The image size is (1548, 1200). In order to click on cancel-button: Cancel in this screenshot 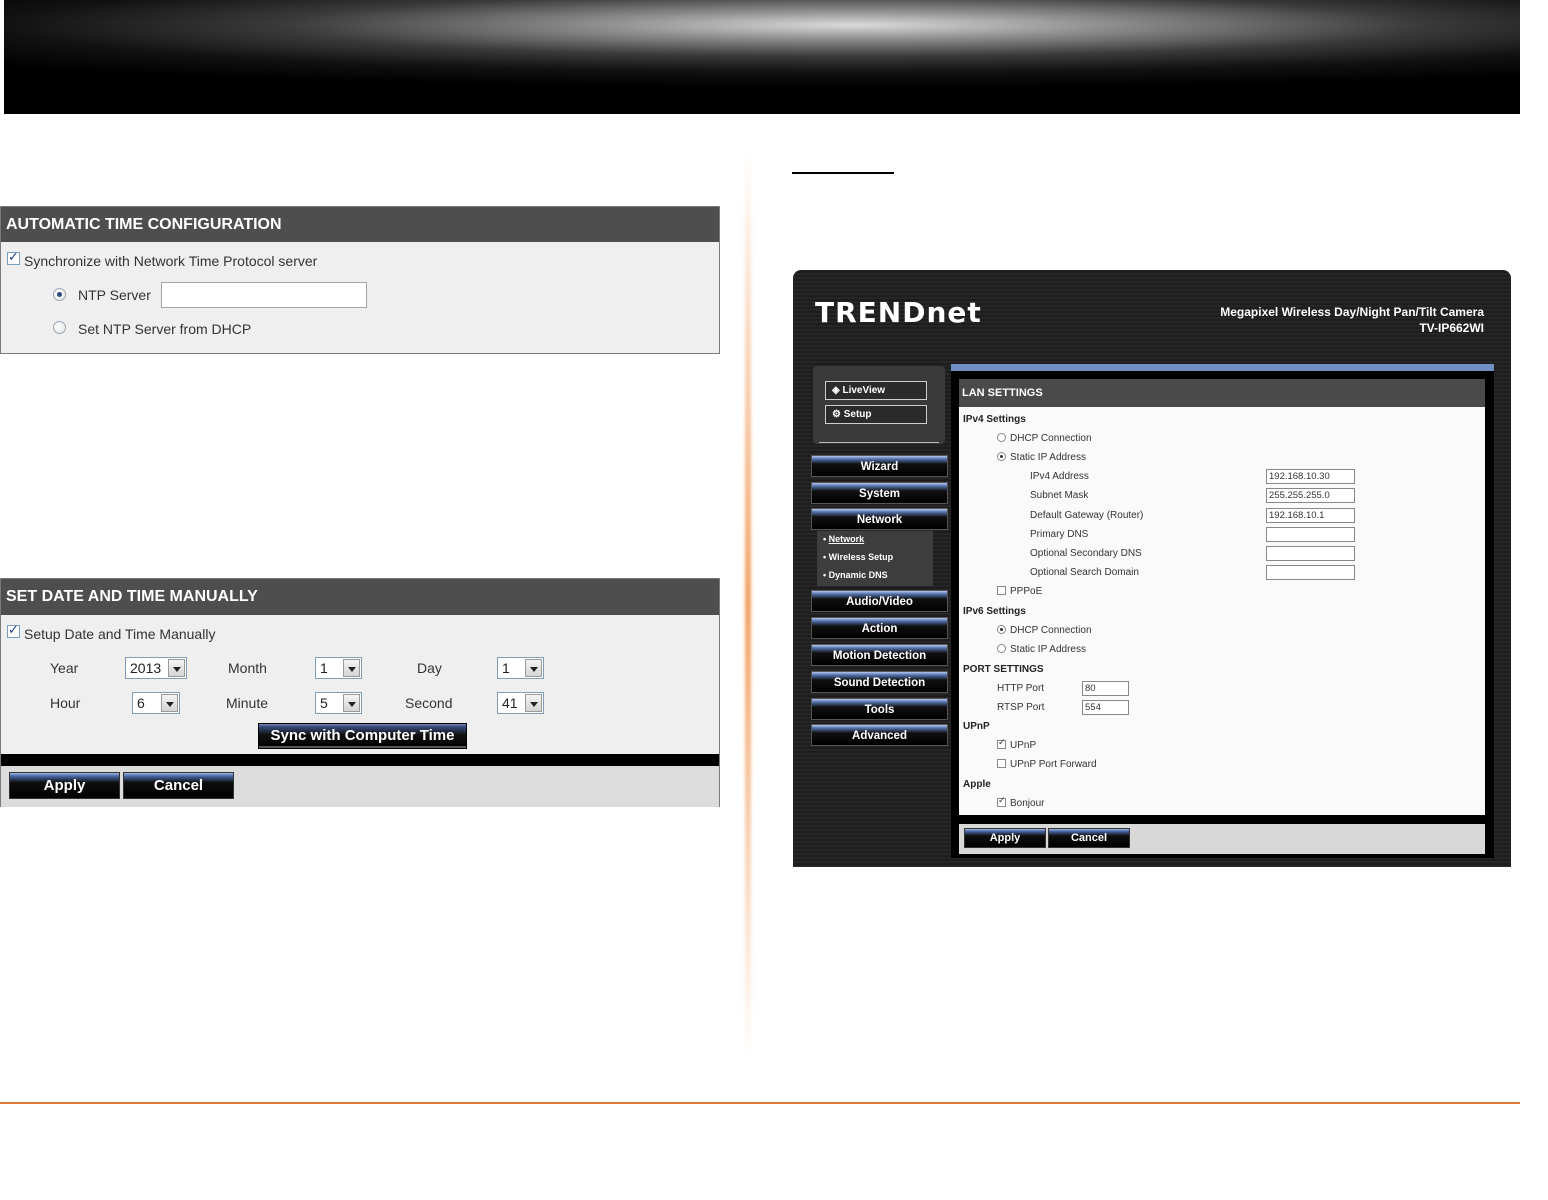, I will do `click(178, 785)`.